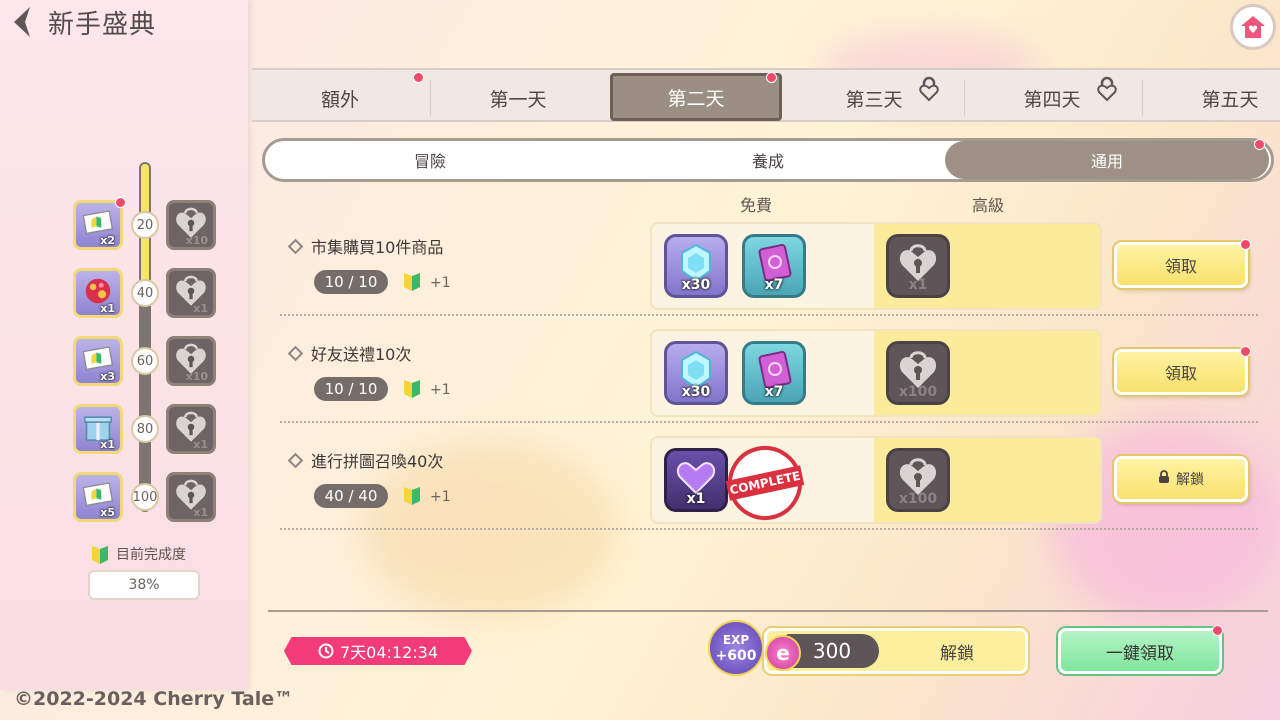 The height and width of the screenshot is (720, 1280). What do you see at coordinates (876, 373) in the screenshot?
I see `reward-box: x30 x7 x100` at bounding box center [876, 373].